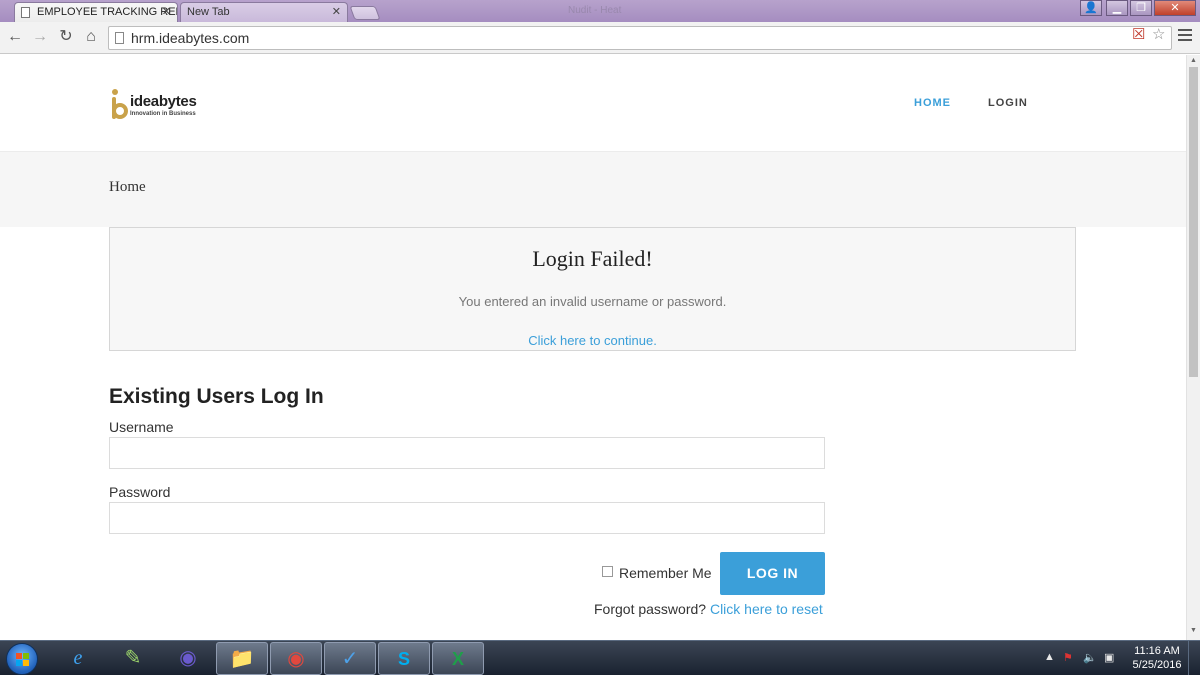  I want to click on breadcrumb-bar: Home, so click(593, 189).